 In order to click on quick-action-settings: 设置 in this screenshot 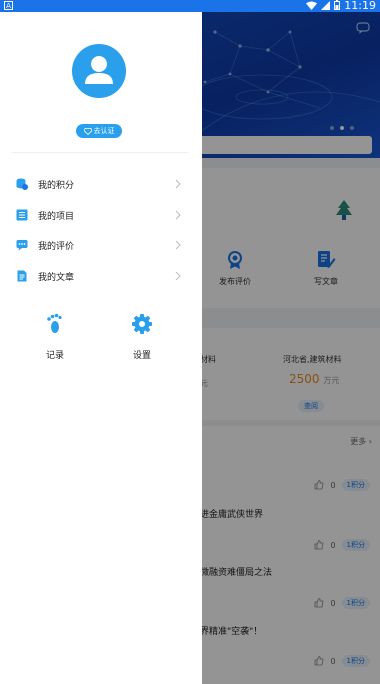, I will do `click(142, 337)`.